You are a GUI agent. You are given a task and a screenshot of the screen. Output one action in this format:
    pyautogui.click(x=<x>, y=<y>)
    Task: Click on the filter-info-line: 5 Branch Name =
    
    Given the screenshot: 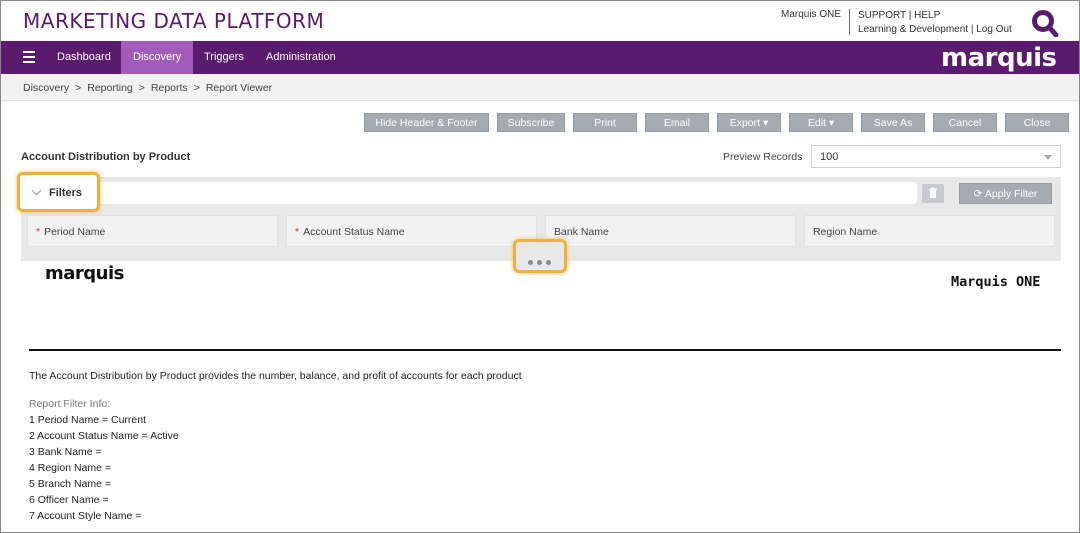 What is the action you would take?
    pyautogui.click(x=70, y=484)
    